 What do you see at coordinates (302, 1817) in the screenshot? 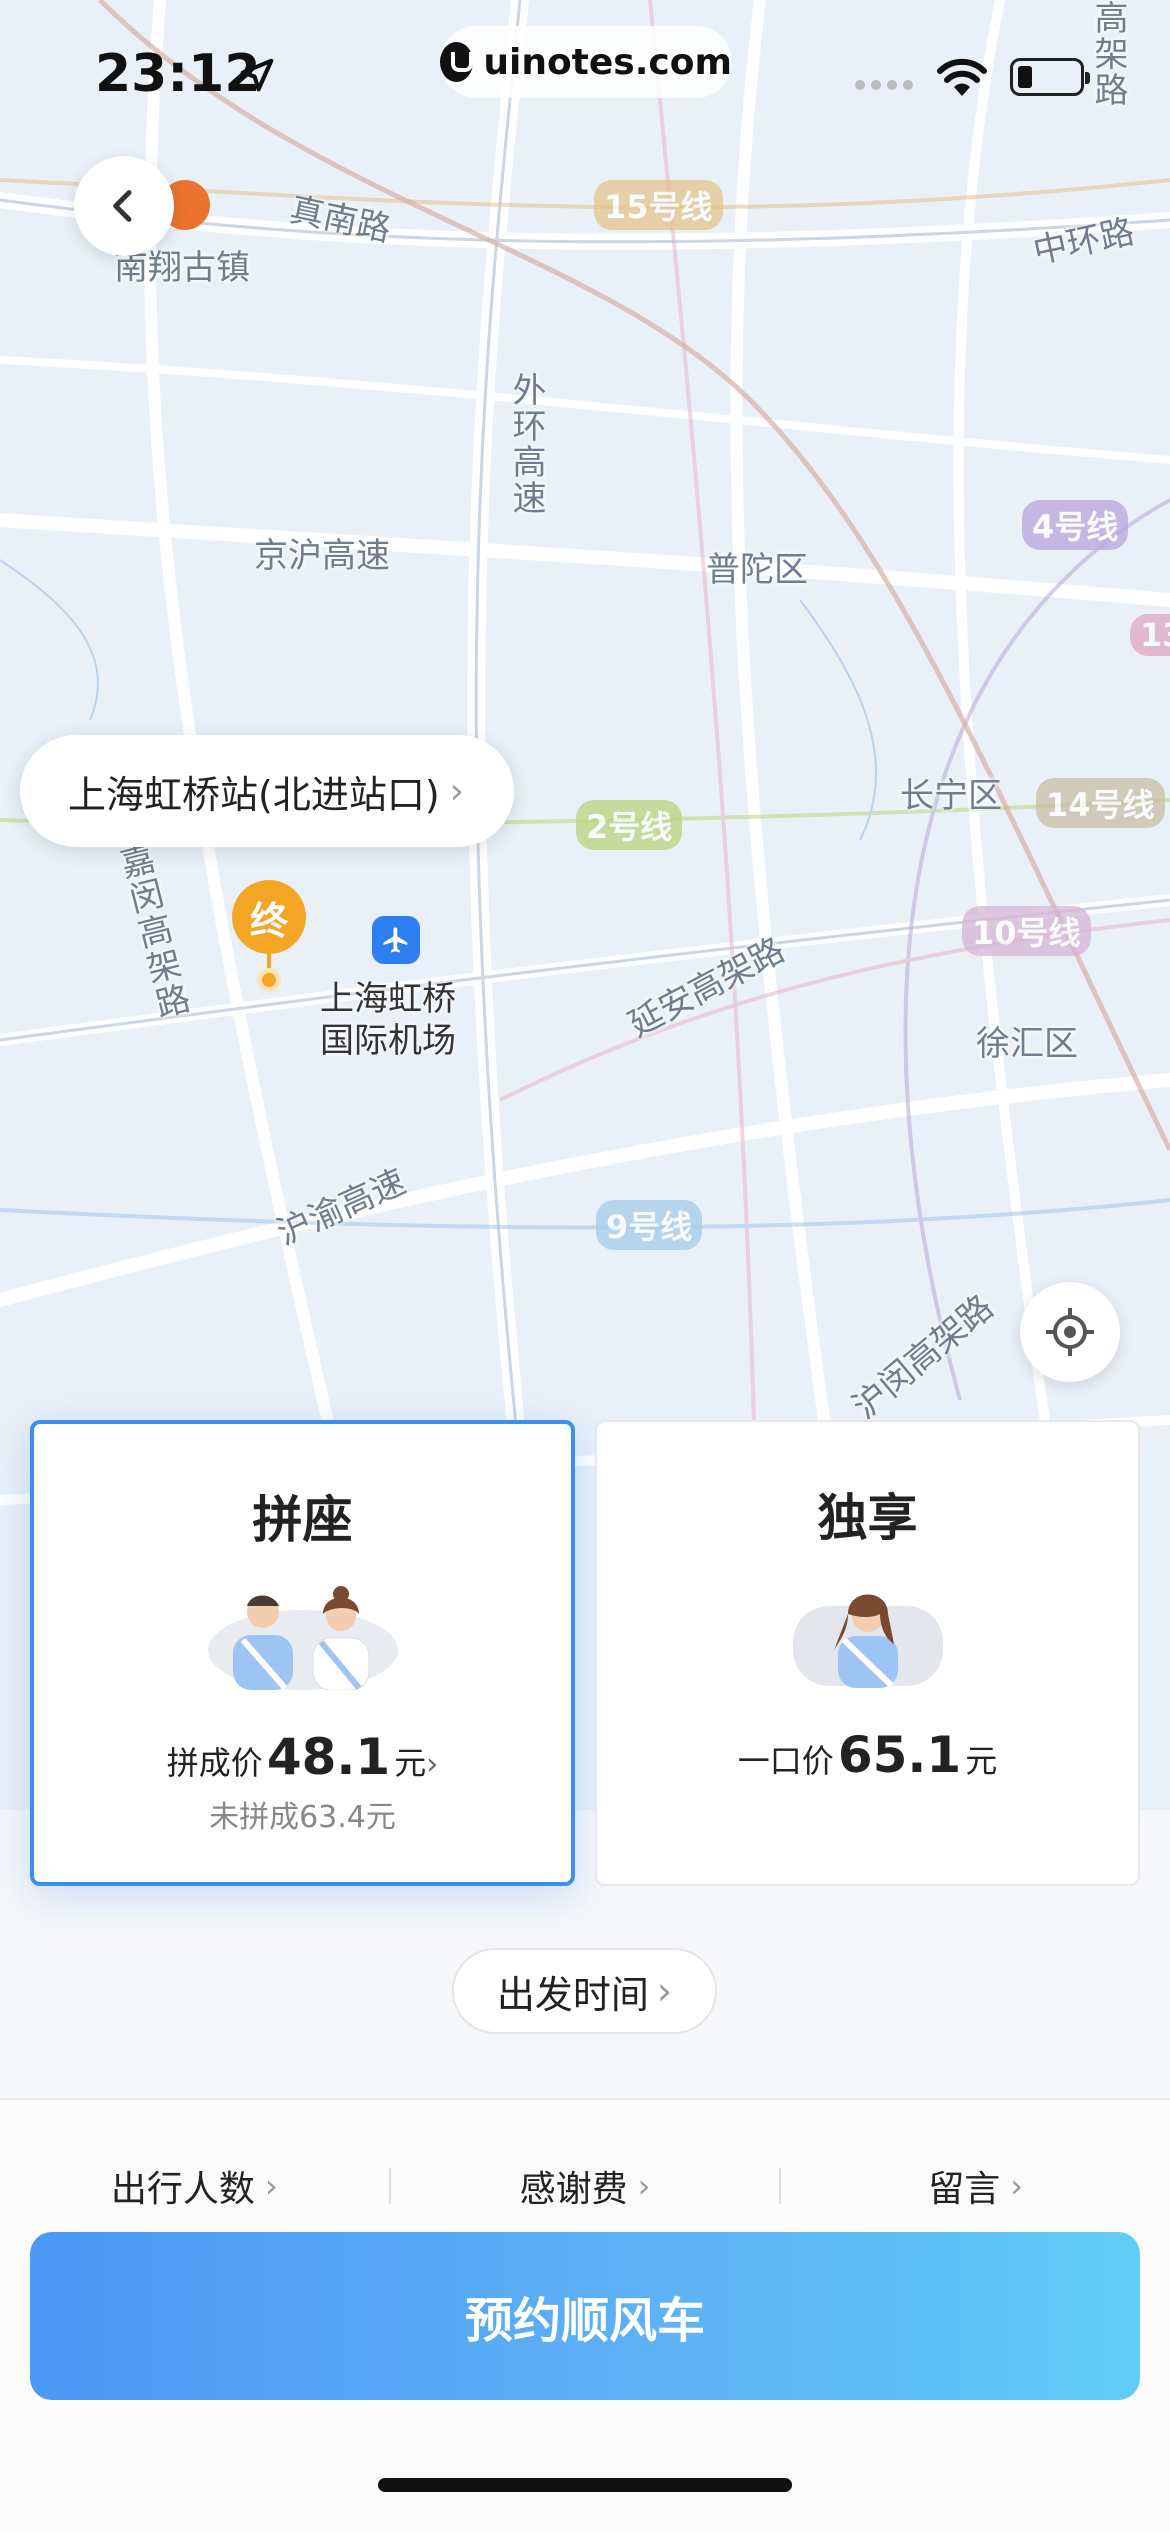
I see `carpool-sub-price: 未拼成63.4元` at bounding box center [302, 1817].